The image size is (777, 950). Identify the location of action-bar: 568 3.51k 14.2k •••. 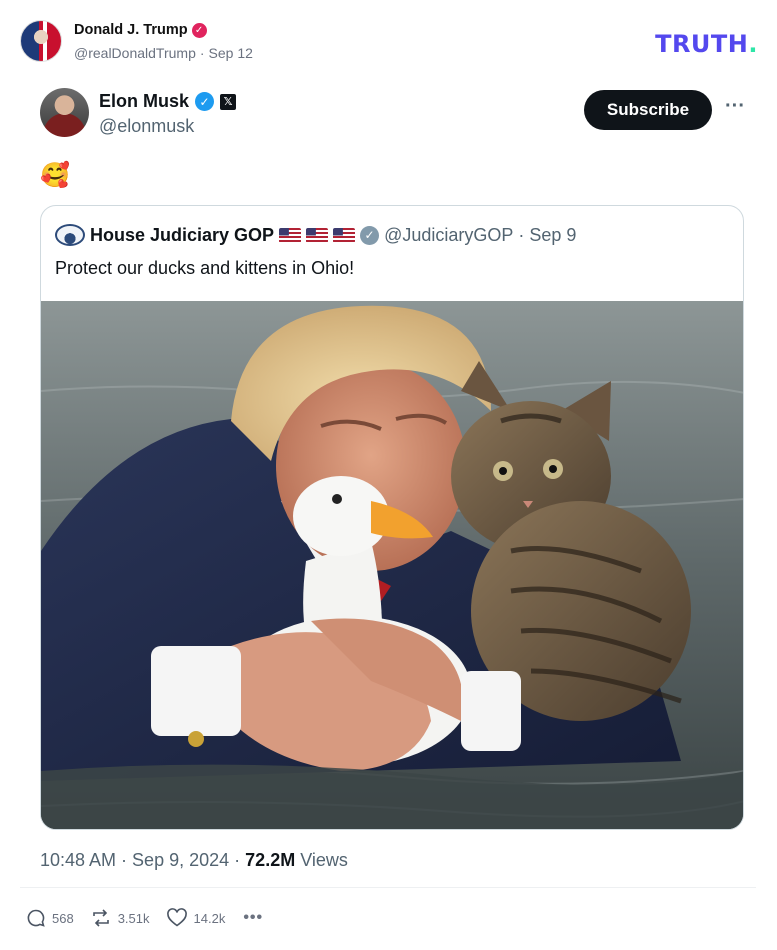
(144, 918).